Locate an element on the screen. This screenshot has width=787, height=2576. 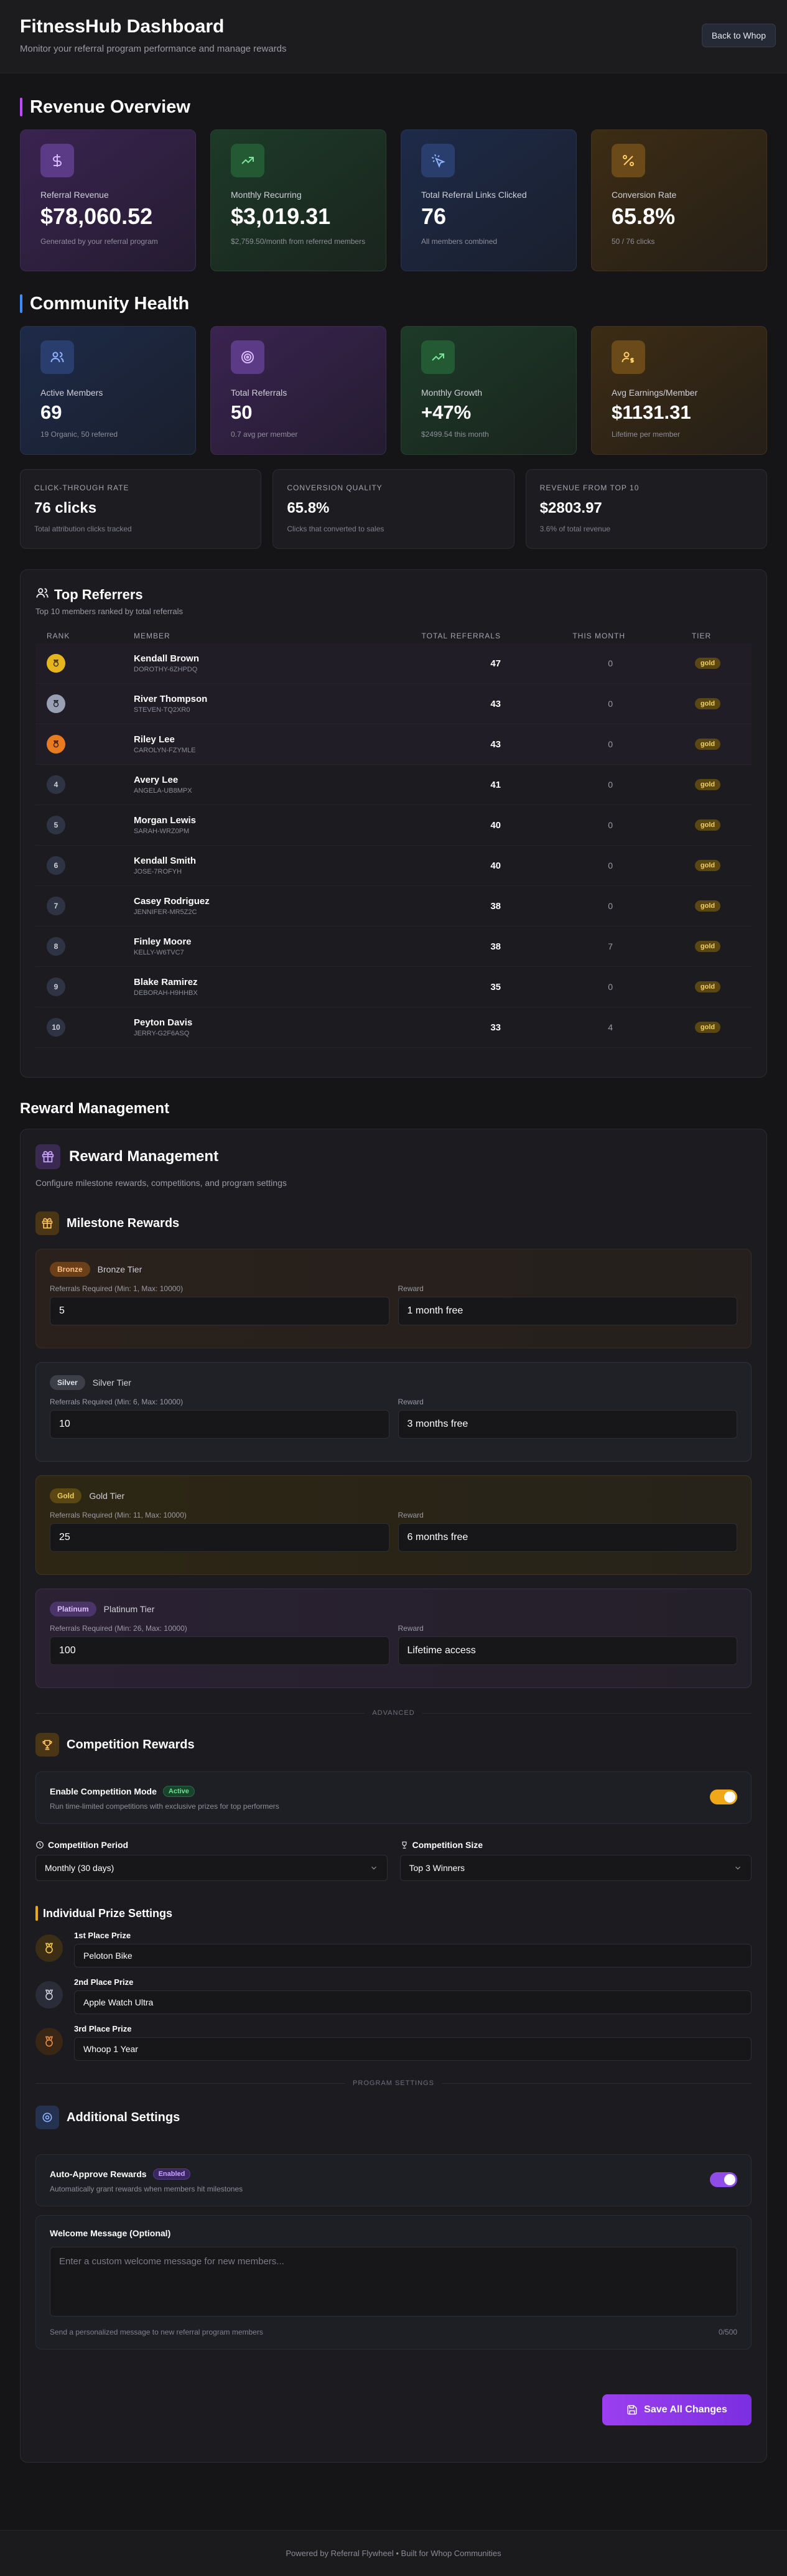
member-name: Blake Ramirez is located at coordinates (166, 982).